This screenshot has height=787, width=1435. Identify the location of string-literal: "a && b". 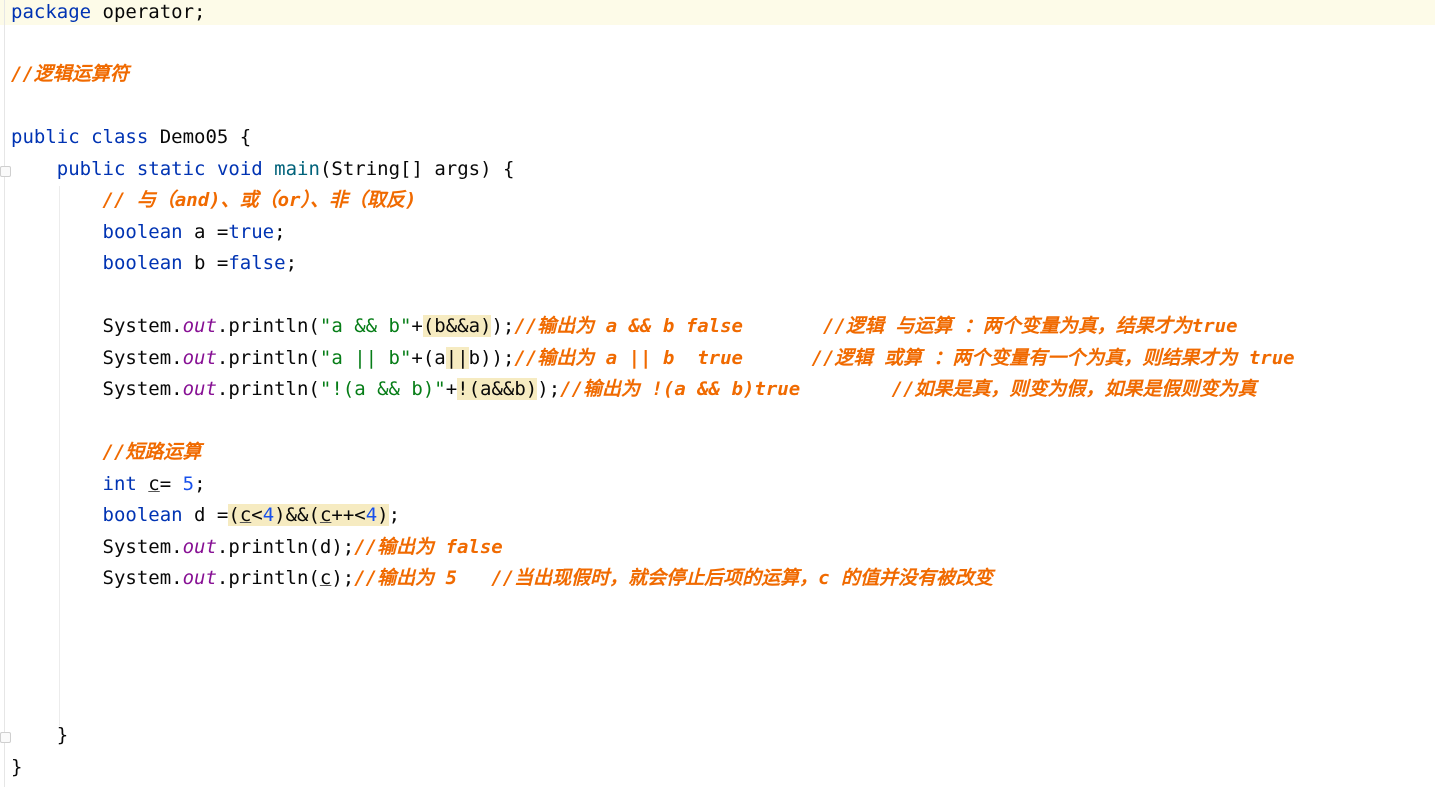
(365, 326).